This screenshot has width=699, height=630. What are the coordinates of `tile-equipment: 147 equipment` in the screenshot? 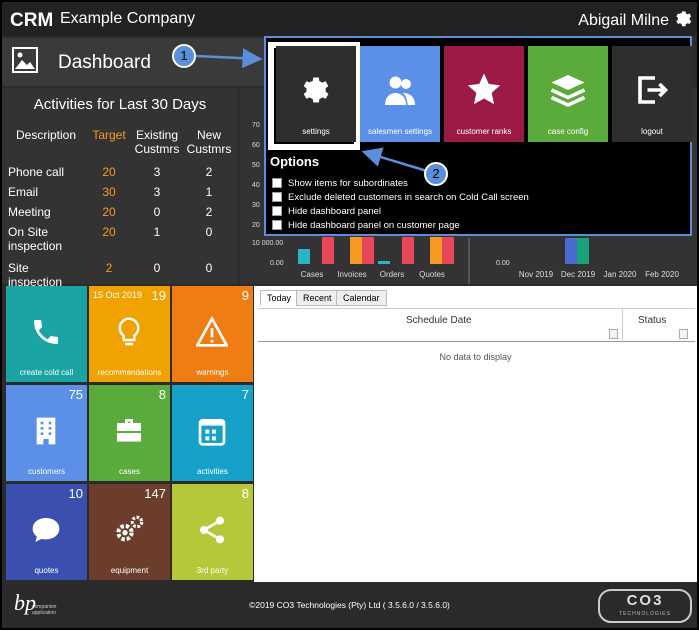 It's located at (129, 532).